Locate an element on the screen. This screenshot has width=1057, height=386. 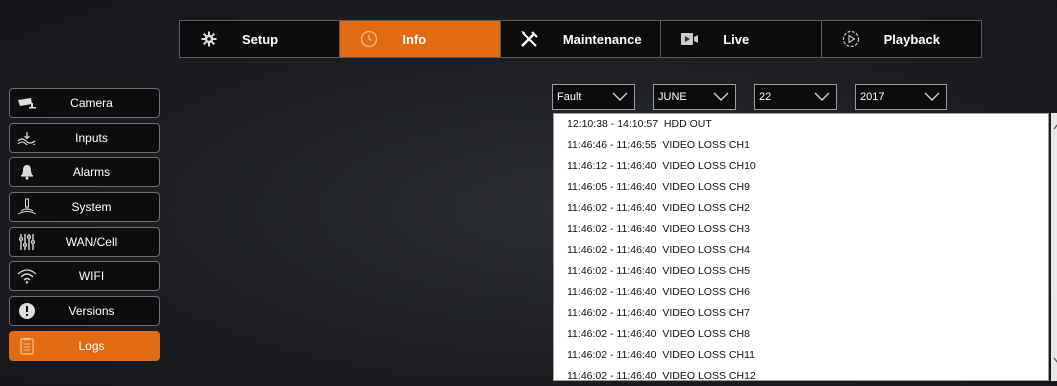
log-row: 11:46:02 - 11:46:40 VIDEO LOSS CH3 is located at coordinates (801, 229).